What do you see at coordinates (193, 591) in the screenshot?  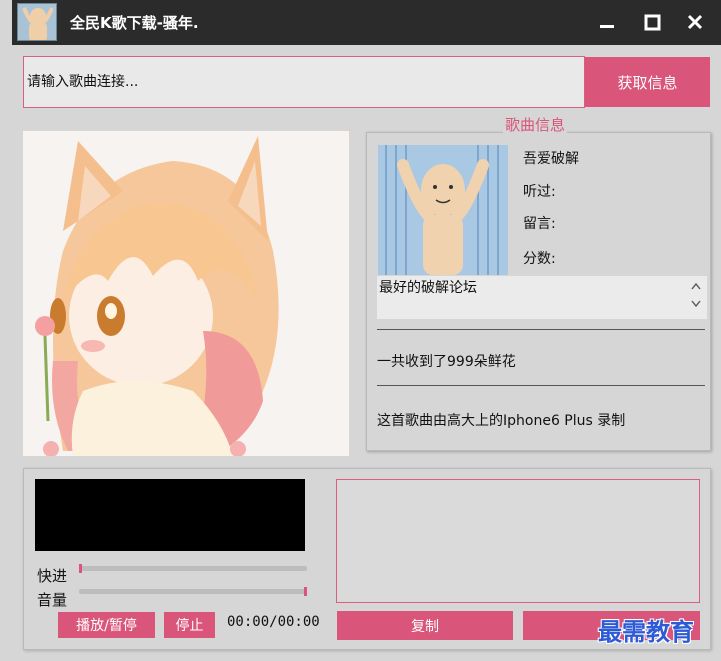 I see `volume-slider` at bounding box center [193, 591].